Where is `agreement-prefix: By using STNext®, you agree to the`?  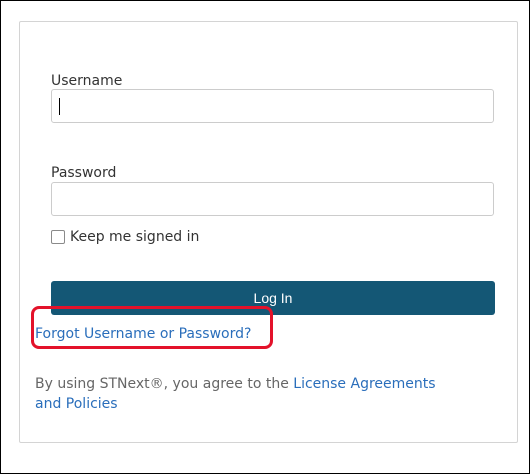
agreement-prefix: By using STNext®, you agree to the is located at coordinates (164, 384).